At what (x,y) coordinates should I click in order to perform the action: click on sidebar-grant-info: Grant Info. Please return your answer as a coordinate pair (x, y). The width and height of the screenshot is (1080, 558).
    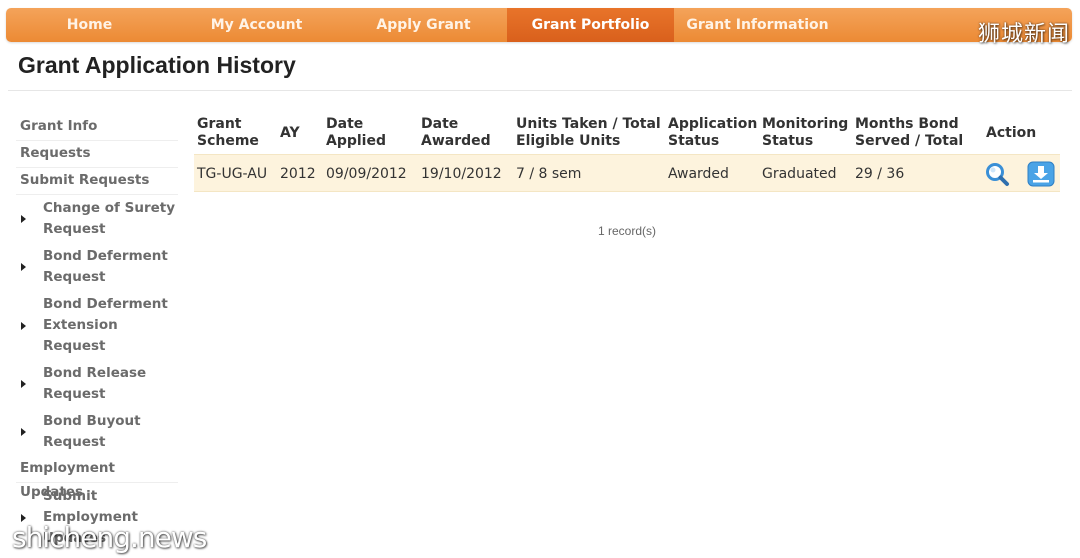
    Looking at the image, I should click on (97, 127).